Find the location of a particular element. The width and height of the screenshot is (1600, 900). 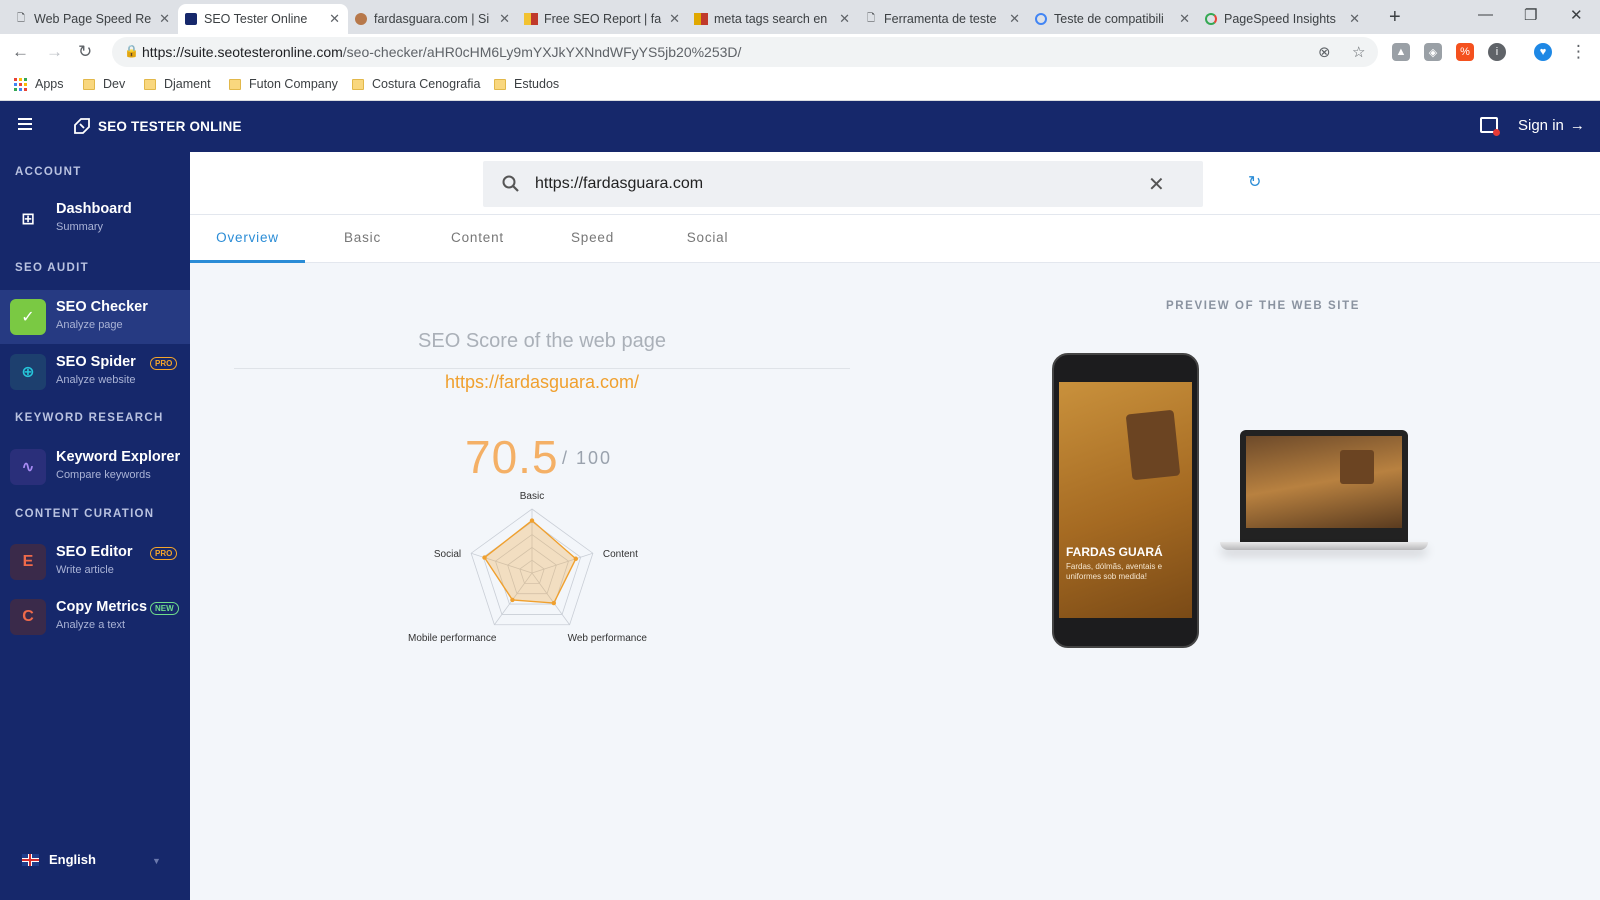

arrow-right-icon: → is located at coordinates (1577, 125).